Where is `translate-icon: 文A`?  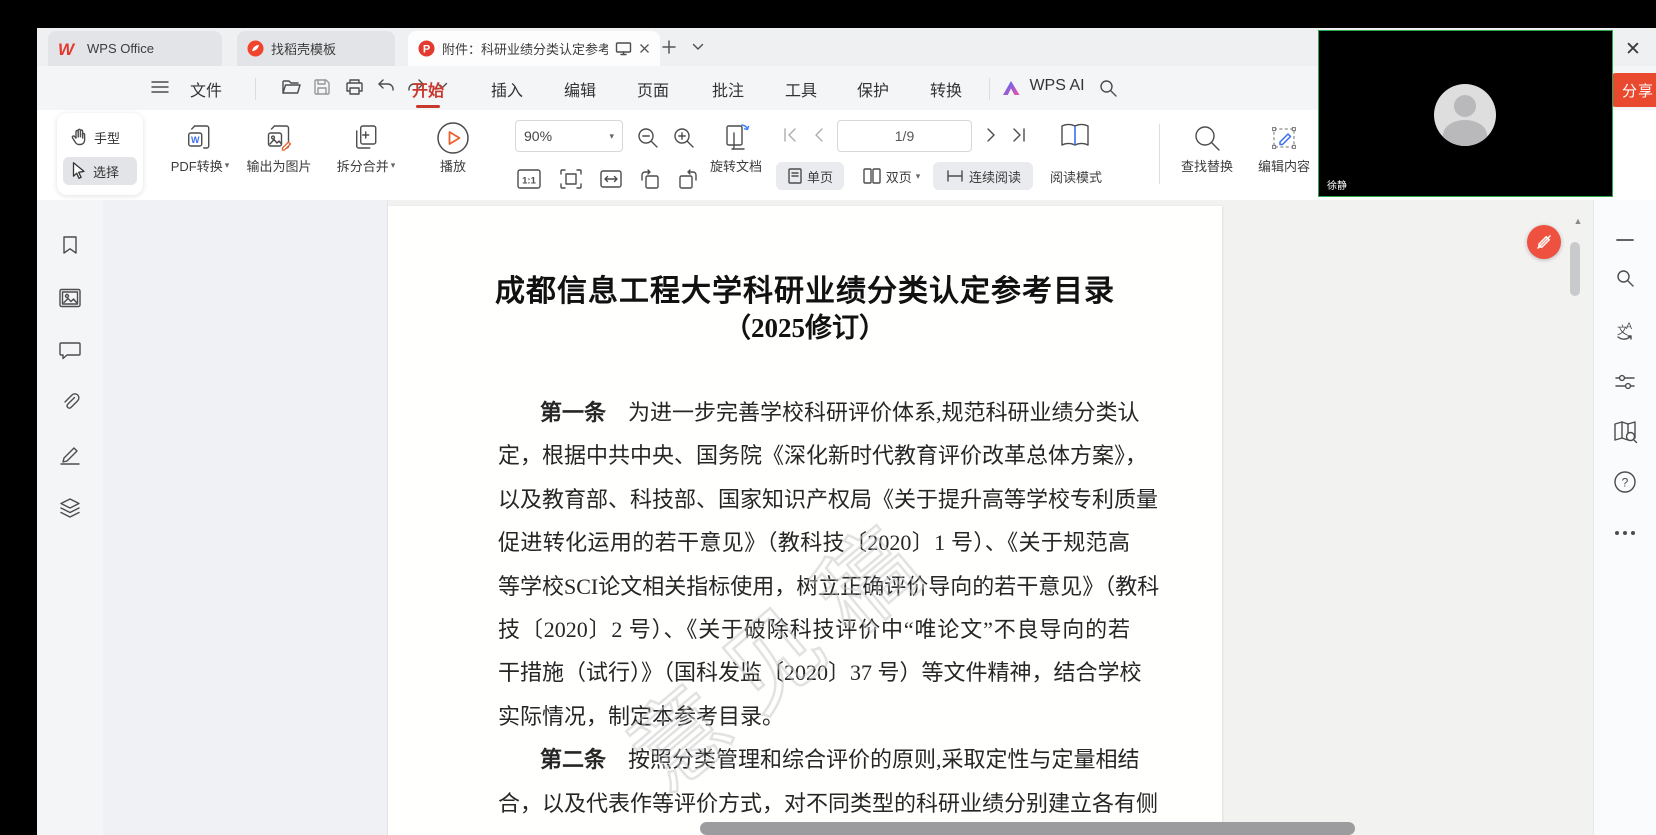
translate-icon: 文A is located at coordinates (1625, 330).